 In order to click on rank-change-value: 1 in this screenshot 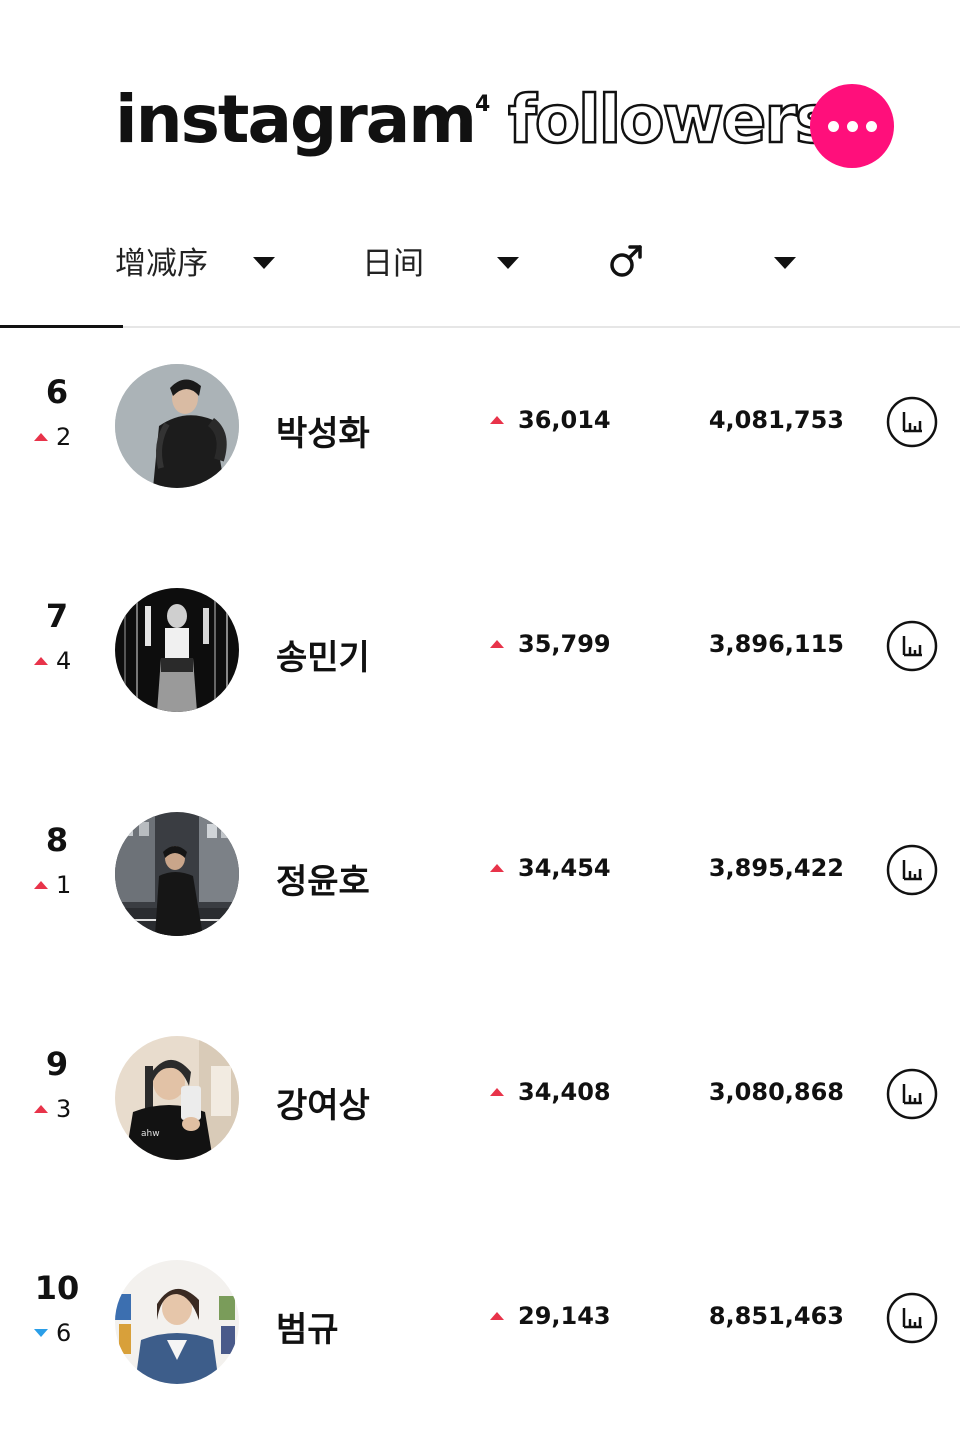, I will do `click(64, 885)`.